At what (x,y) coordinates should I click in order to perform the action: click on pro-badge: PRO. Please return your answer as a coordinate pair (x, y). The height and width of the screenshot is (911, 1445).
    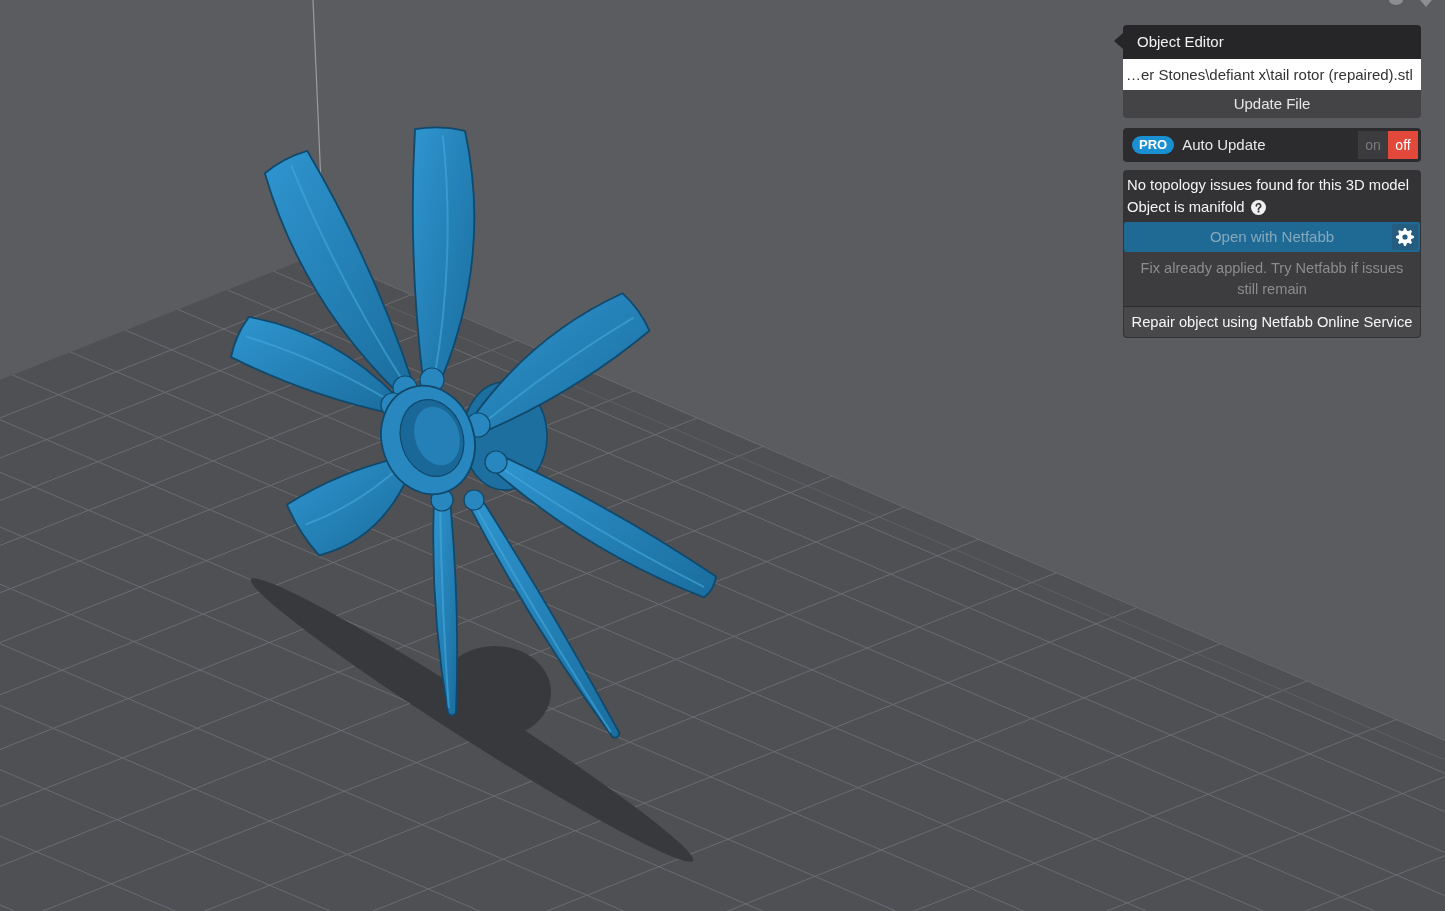
    Looking at the image, I should click on (1153, 145).